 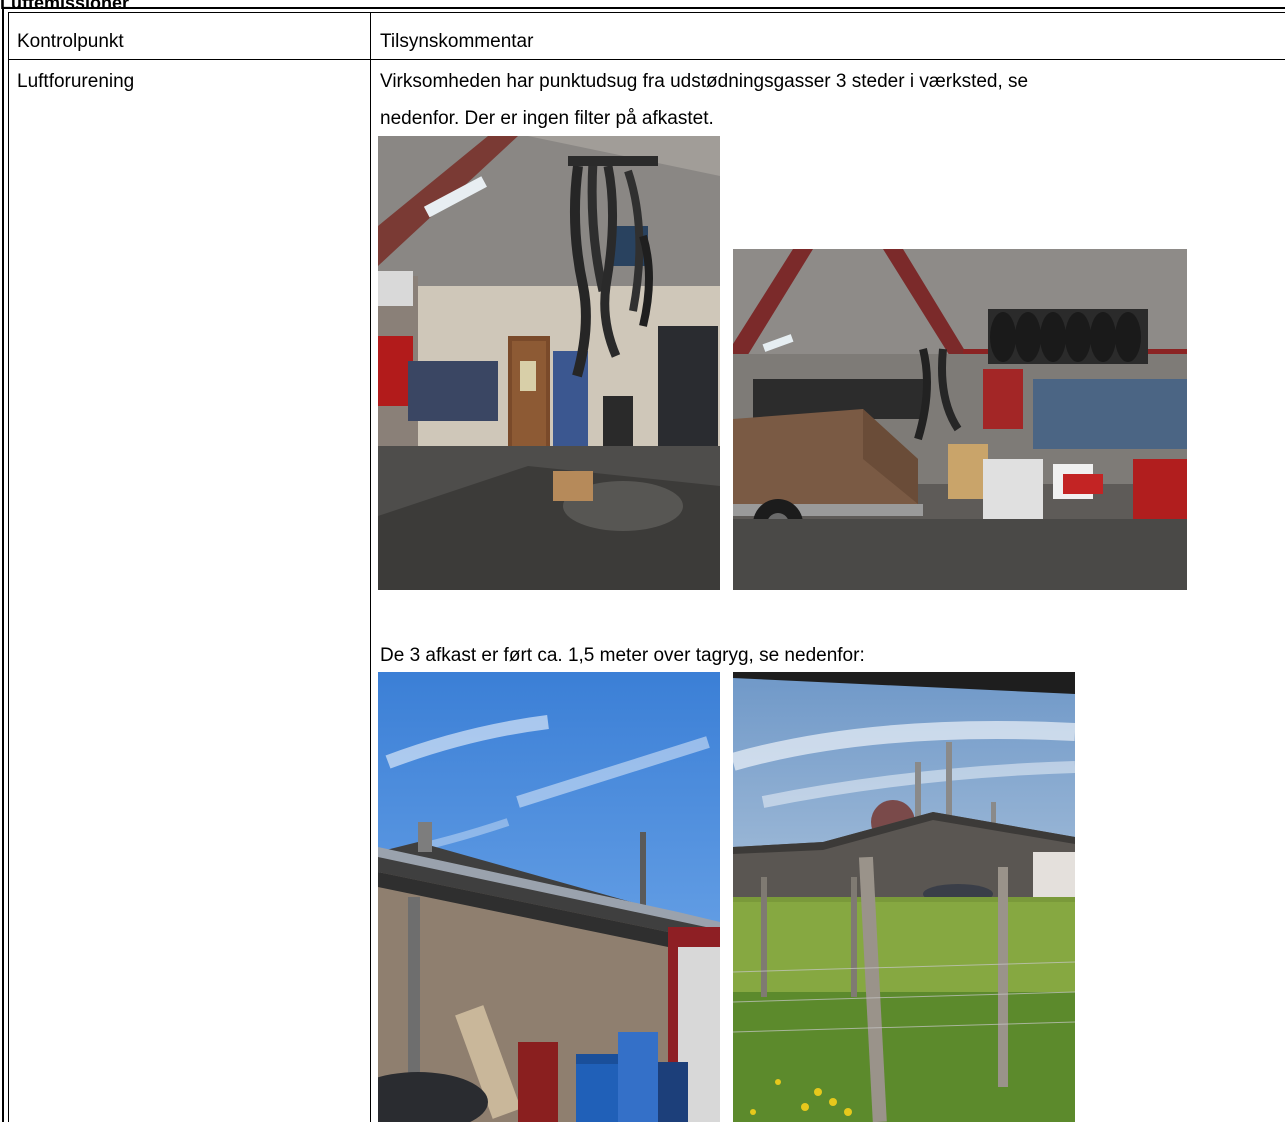 What do you see at coordinates (3, 564) in the screenshot?
I see `table-left-border` at bounding box center [3, 564].